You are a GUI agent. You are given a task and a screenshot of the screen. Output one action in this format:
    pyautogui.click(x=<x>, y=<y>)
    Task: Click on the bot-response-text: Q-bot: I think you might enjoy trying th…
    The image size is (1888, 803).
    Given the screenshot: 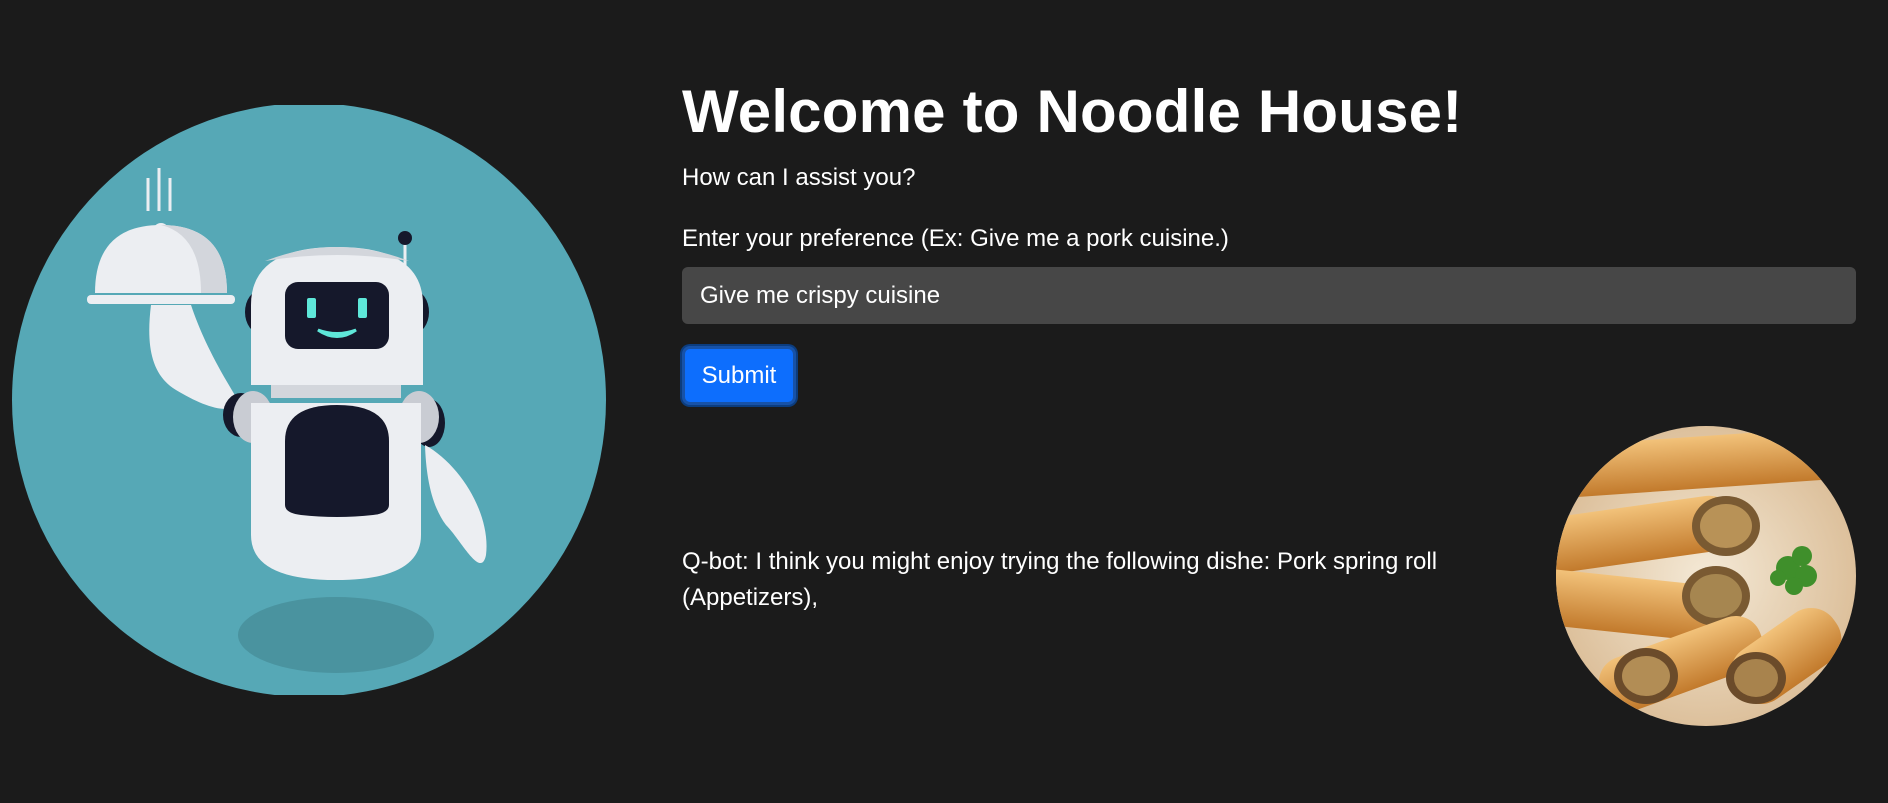 What is the action you would take?
    pyautogui.click(x=1060, y=579)
    